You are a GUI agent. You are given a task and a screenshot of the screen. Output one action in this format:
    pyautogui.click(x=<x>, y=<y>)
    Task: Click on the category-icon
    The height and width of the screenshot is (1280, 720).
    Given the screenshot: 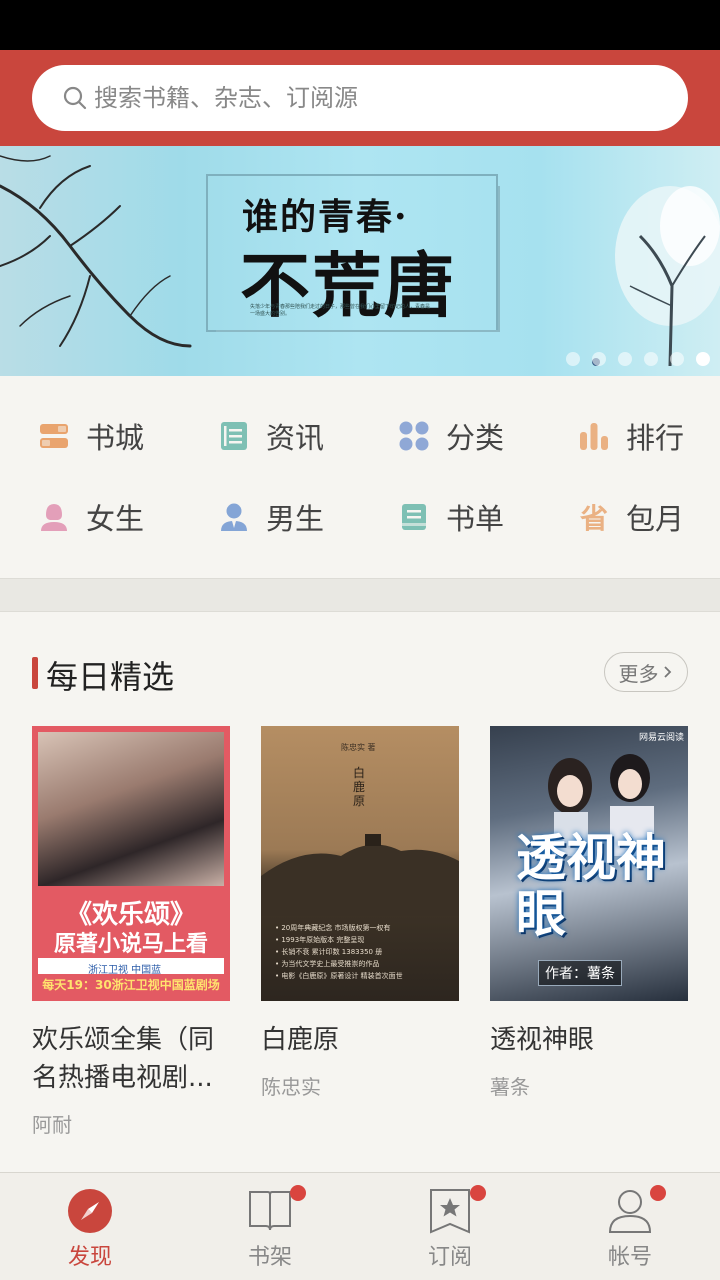 What is the action you would take?
    pyautogui.click(x=414, y=436)
    